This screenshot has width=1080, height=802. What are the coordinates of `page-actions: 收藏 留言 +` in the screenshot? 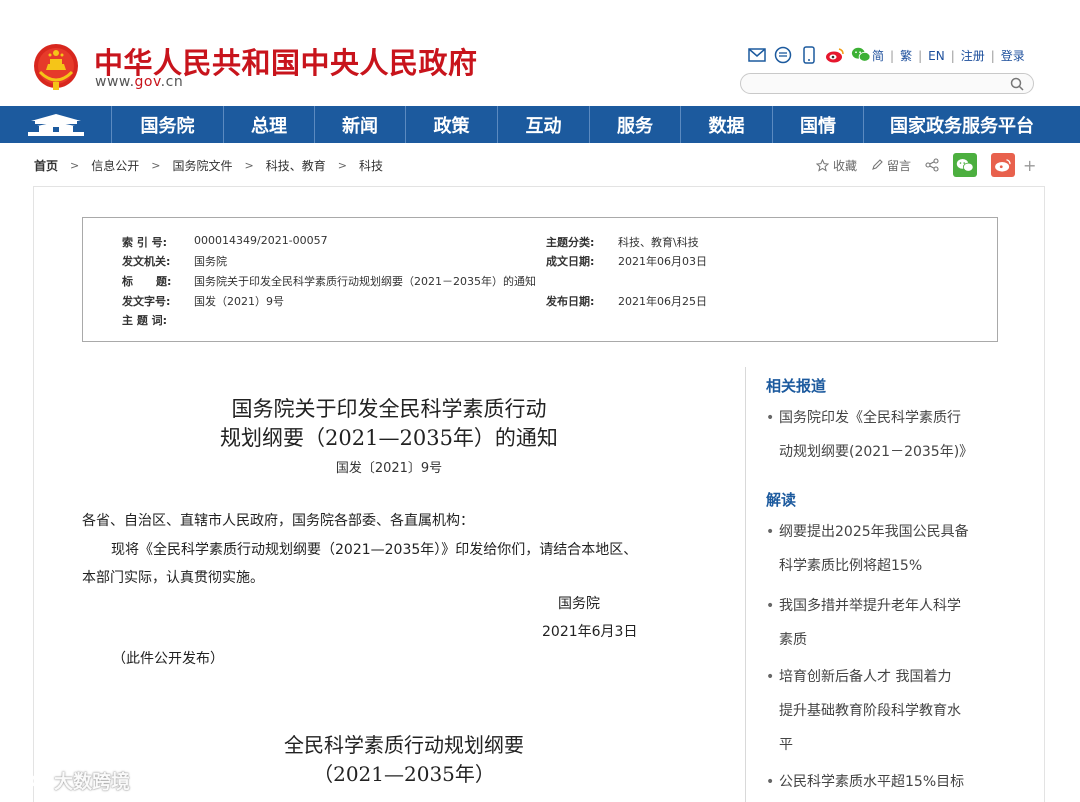 It's located at (926, 165).